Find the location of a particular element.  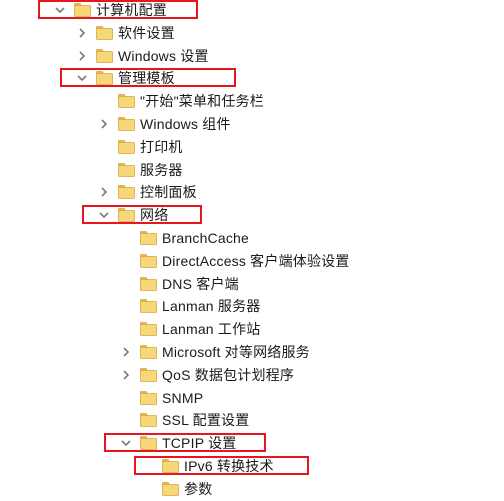

tree-node-label: 管理模板 is located at coordinates (146, 78).